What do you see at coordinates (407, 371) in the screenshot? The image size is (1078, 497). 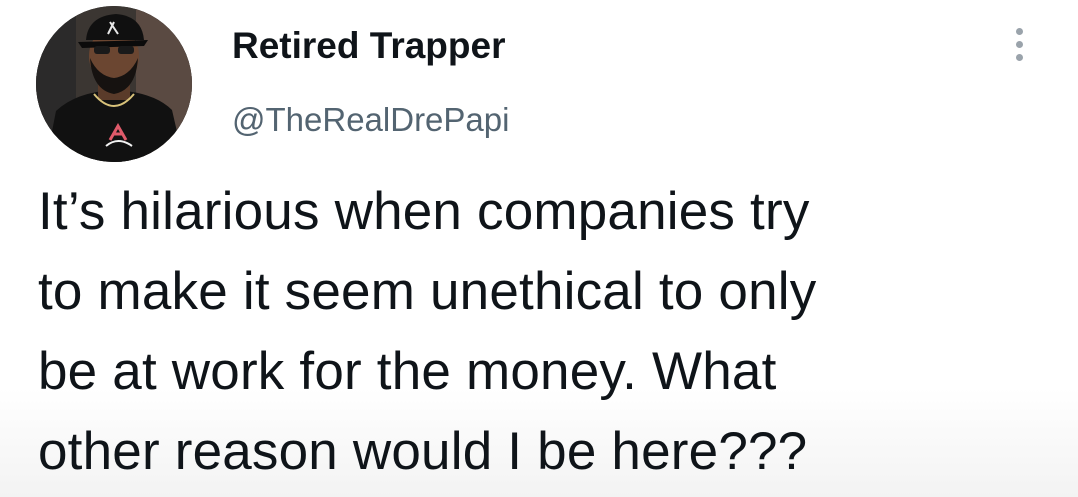 I see `tweet-text-line: be at work for the money. What` at bounding box center [407, 371].